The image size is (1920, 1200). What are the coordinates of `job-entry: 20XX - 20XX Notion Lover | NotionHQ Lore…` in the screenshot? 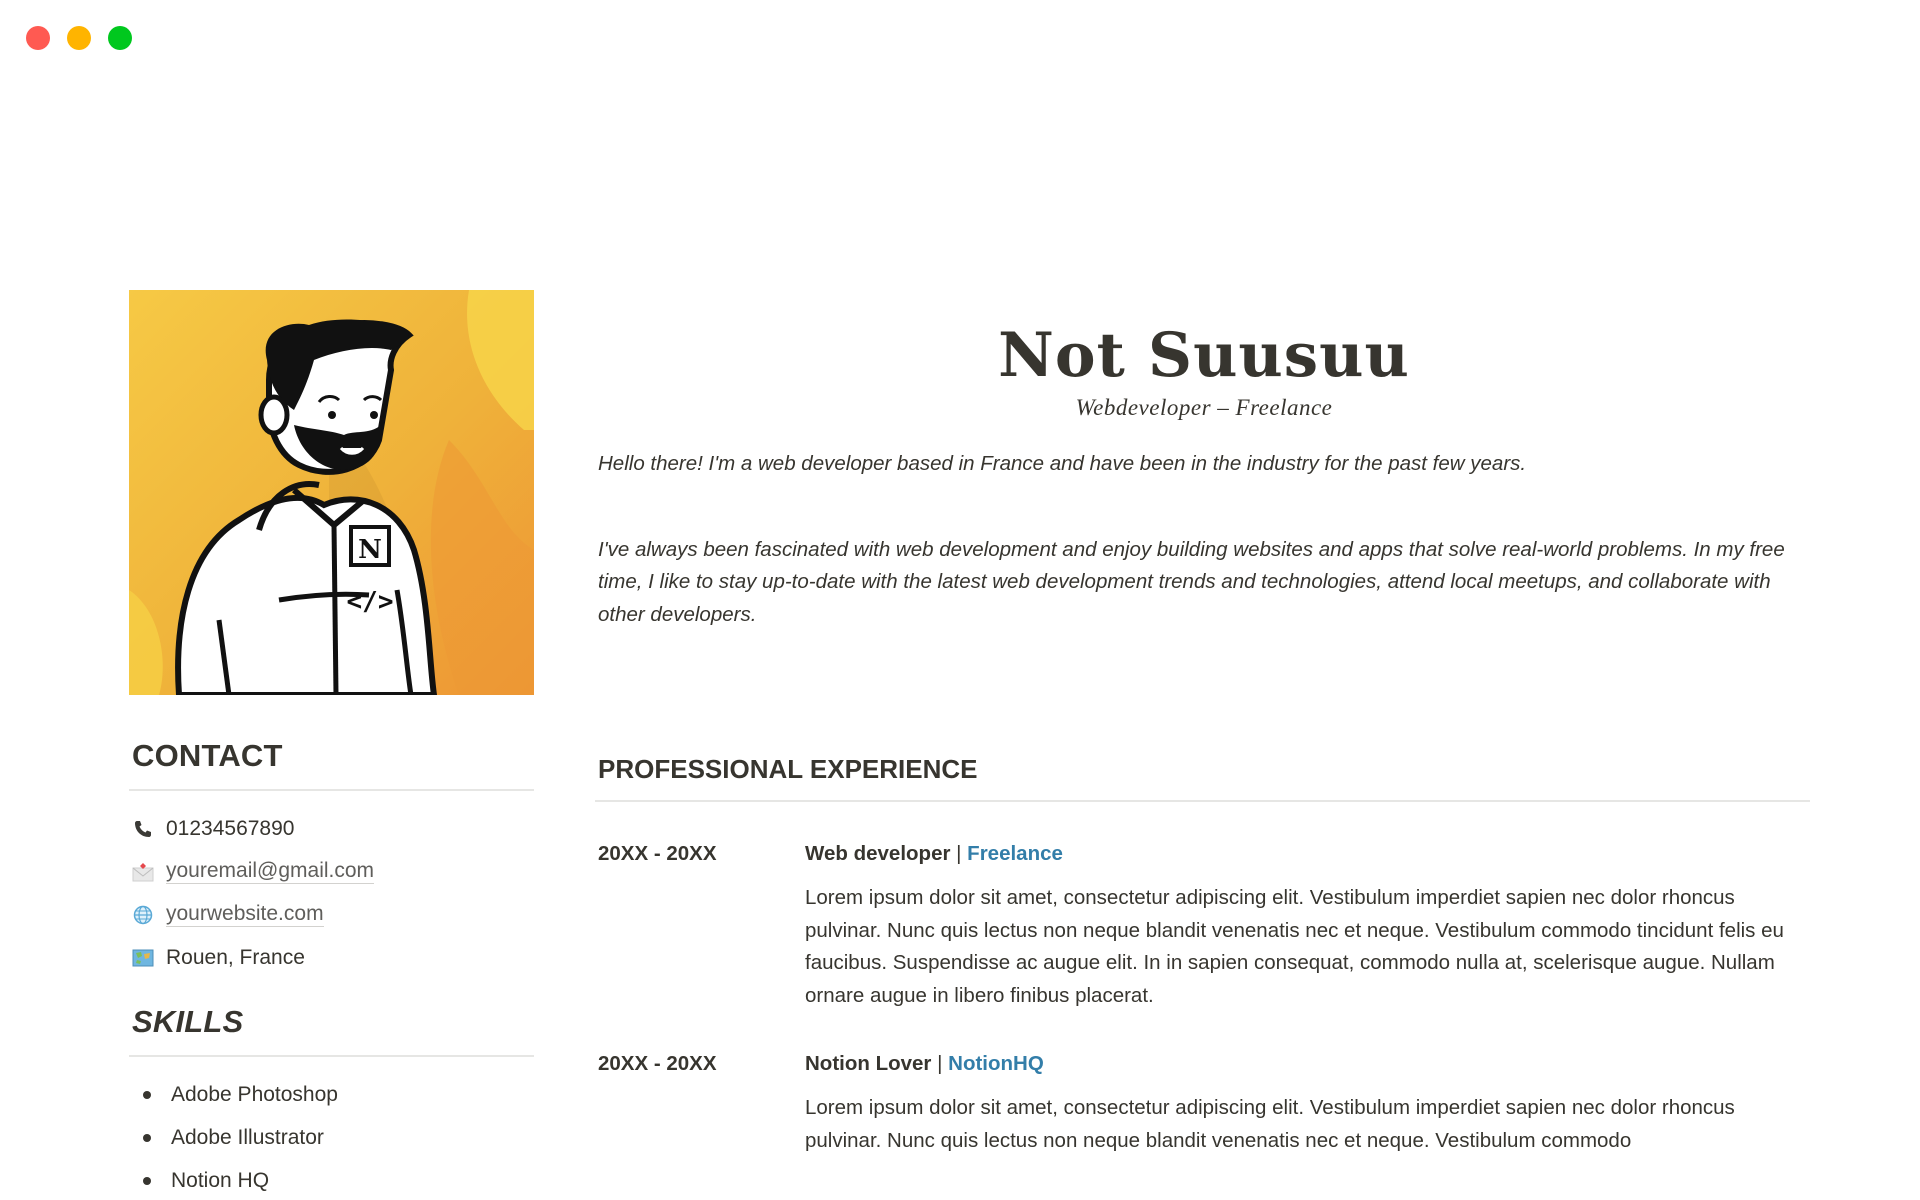 It's located at (1204, 1104).